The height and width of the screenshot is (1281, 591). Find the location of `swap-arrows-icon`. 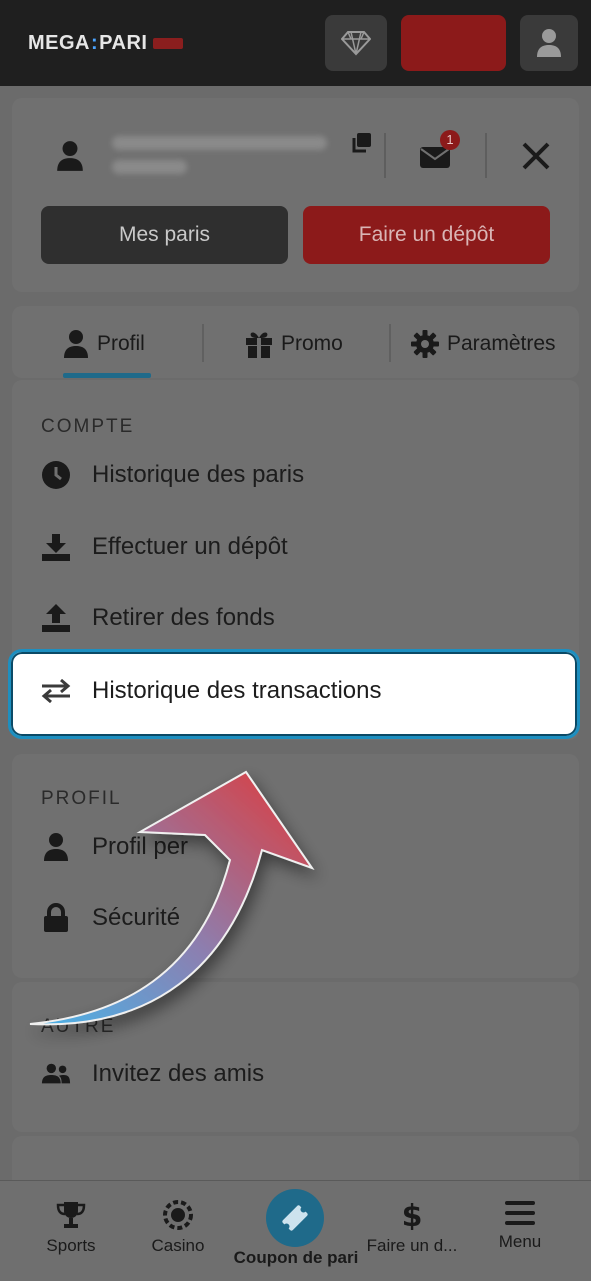

swap-arrows-icon is located at coordinates (56, 691).